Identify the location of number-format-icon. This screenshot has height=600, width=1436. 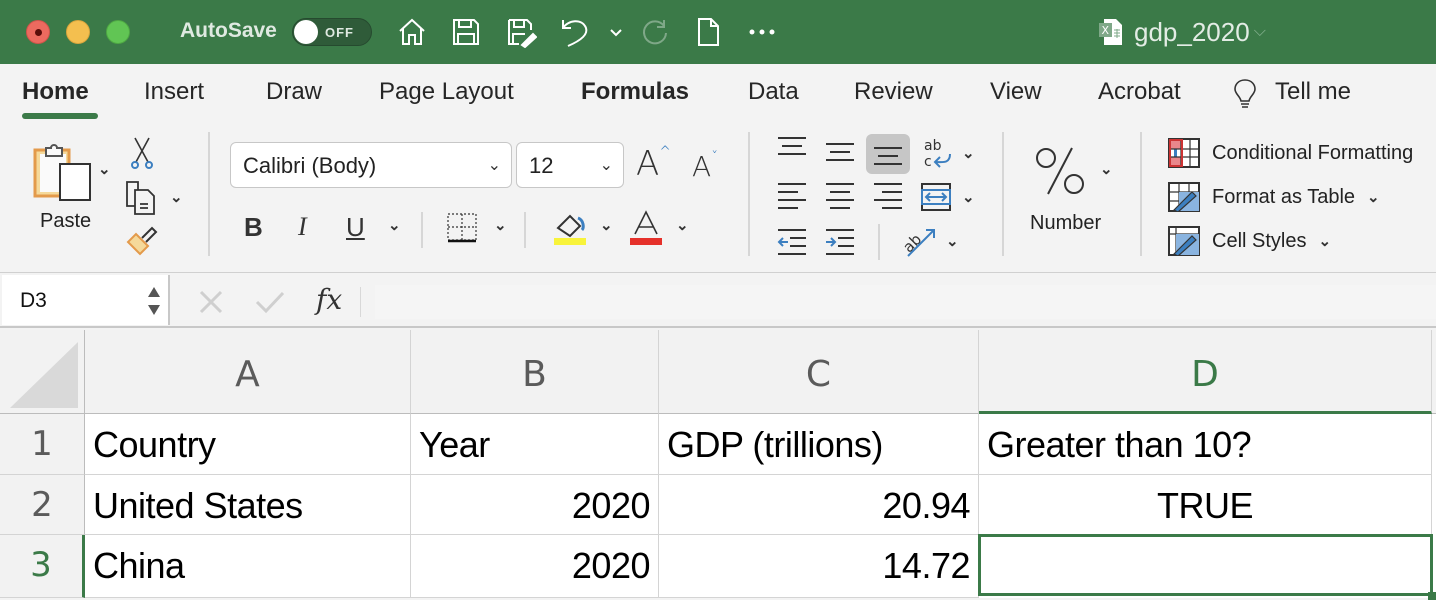
(1060, 170).